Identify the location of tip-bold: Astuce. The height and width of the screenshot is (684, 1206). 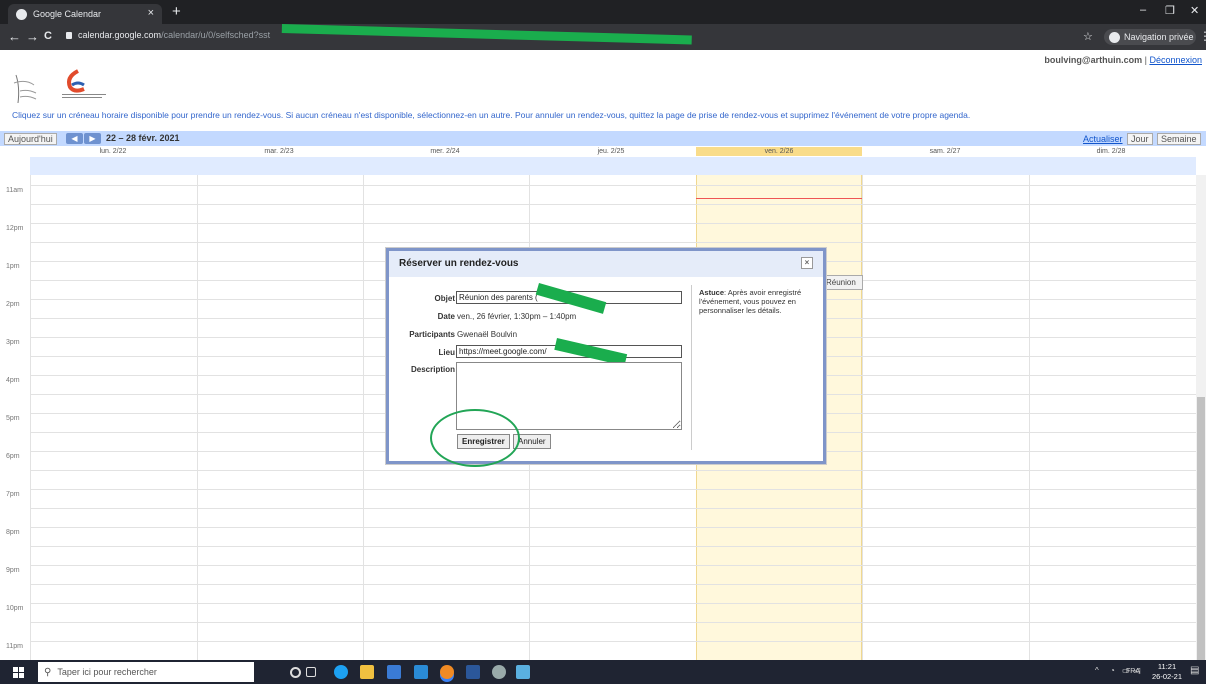
(712, 292).